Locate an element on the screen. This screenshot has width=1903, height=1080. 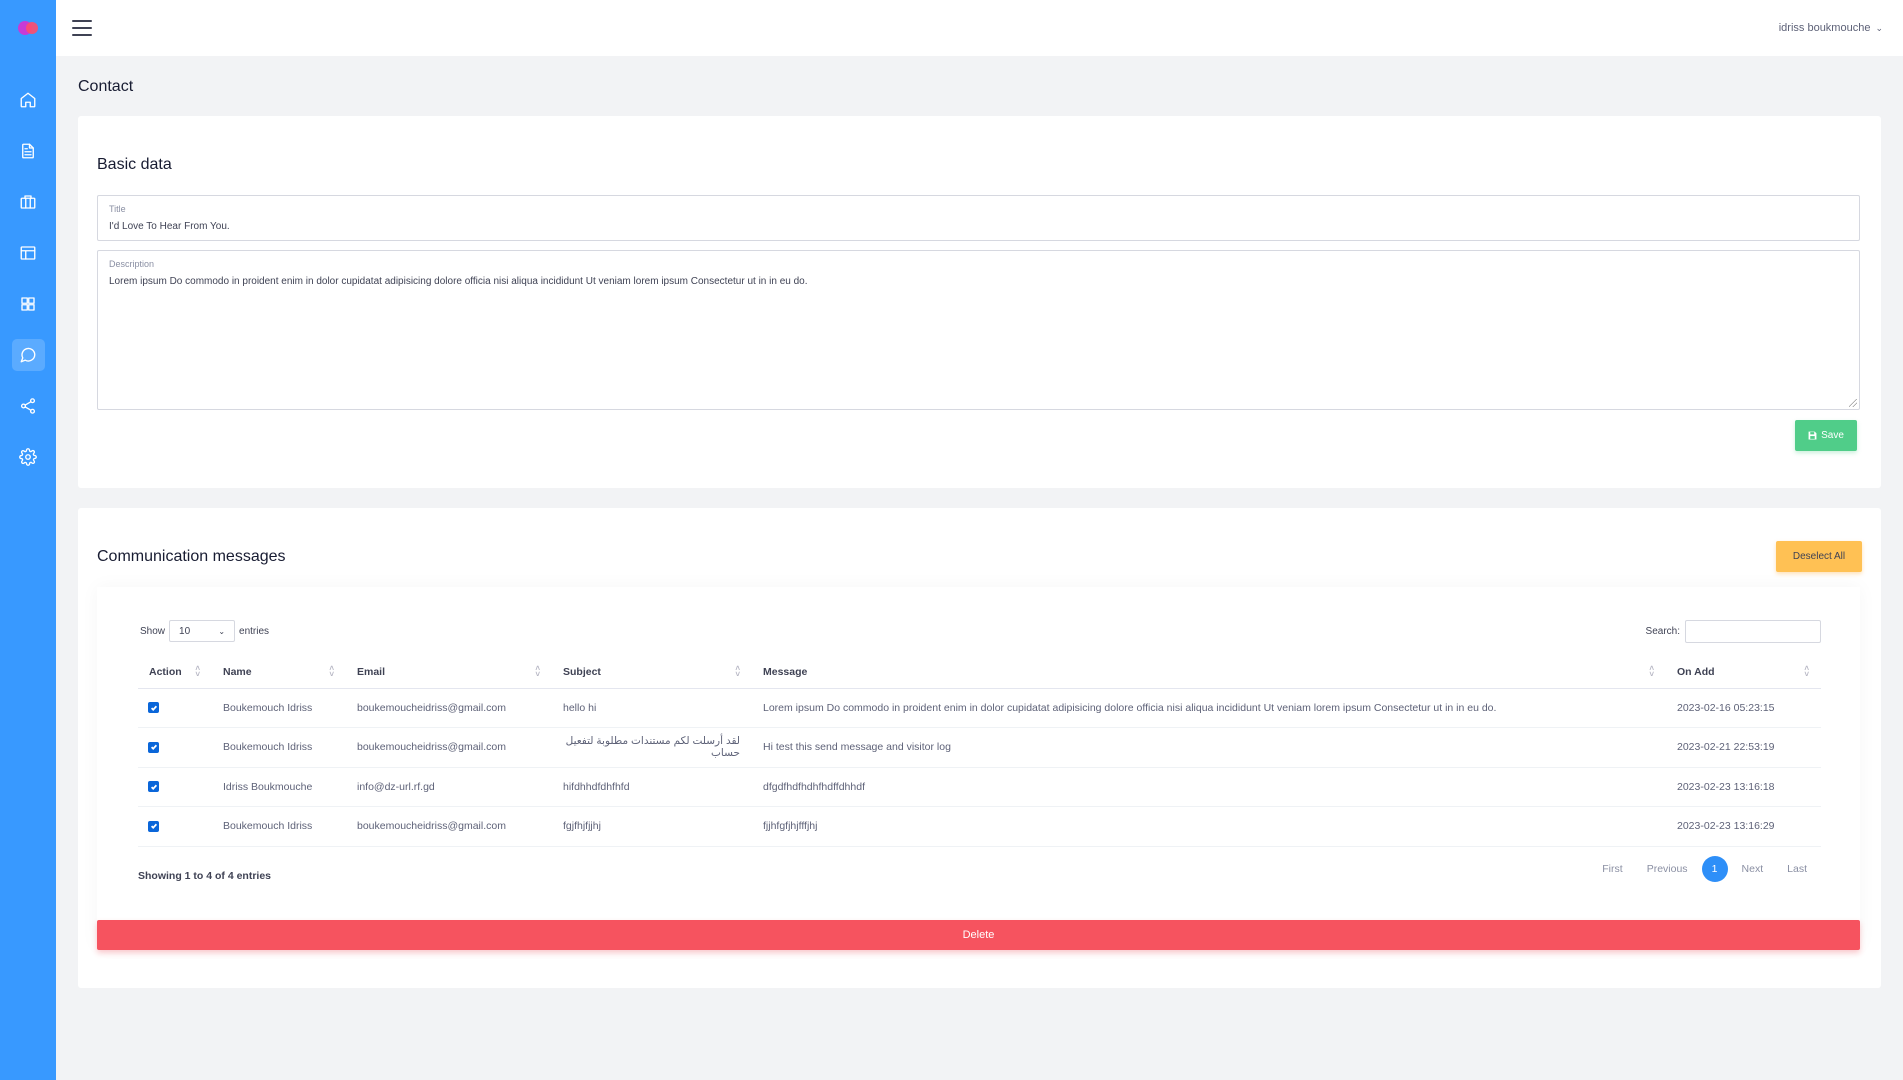
sidebar is located at coordinates (28, 540).